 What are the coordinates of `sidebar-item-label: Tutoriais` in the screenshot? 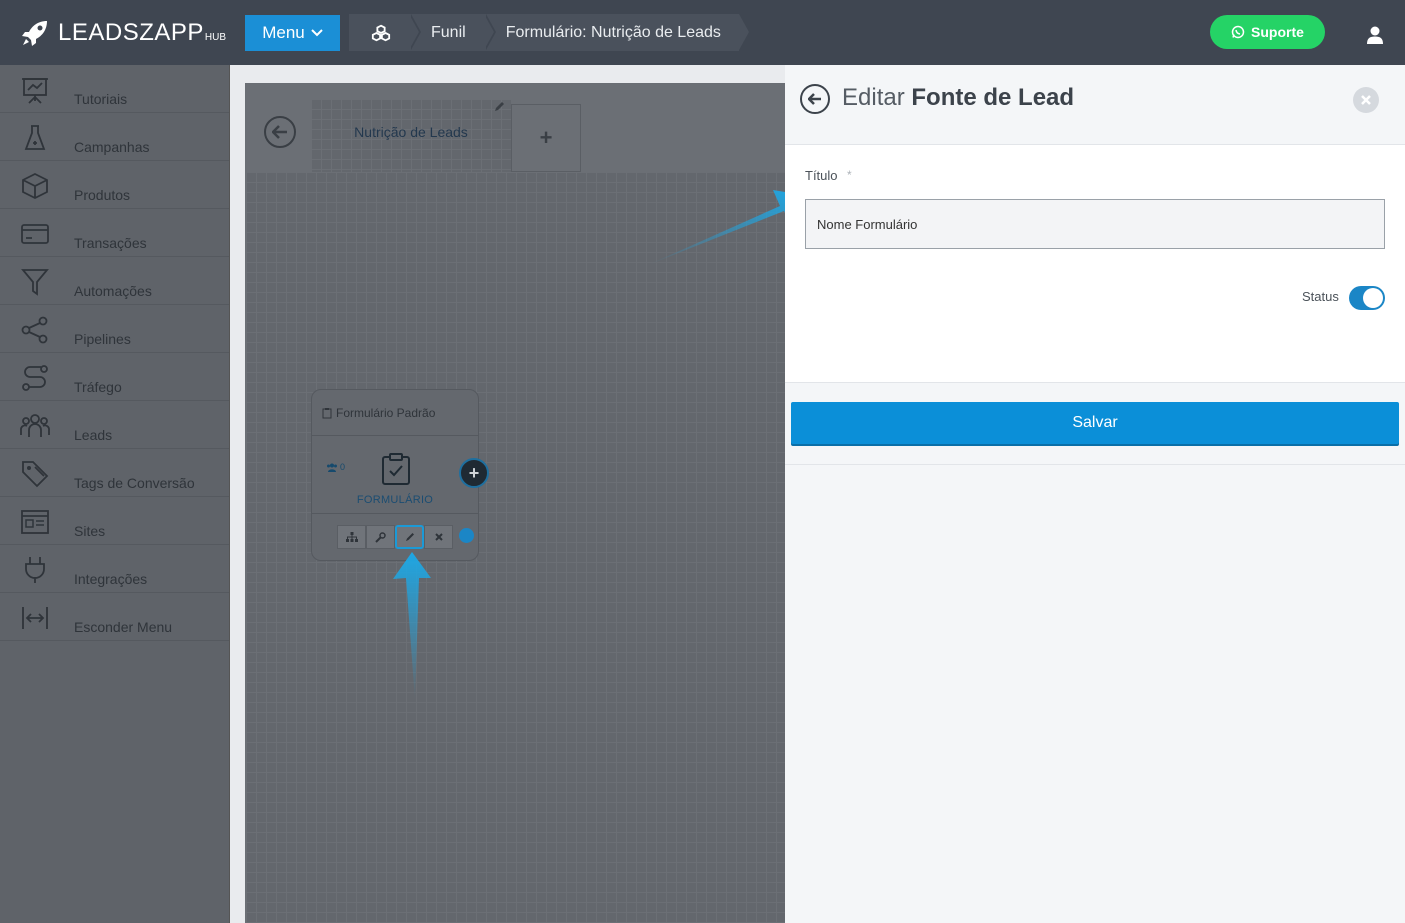 It's located at (101, 99).